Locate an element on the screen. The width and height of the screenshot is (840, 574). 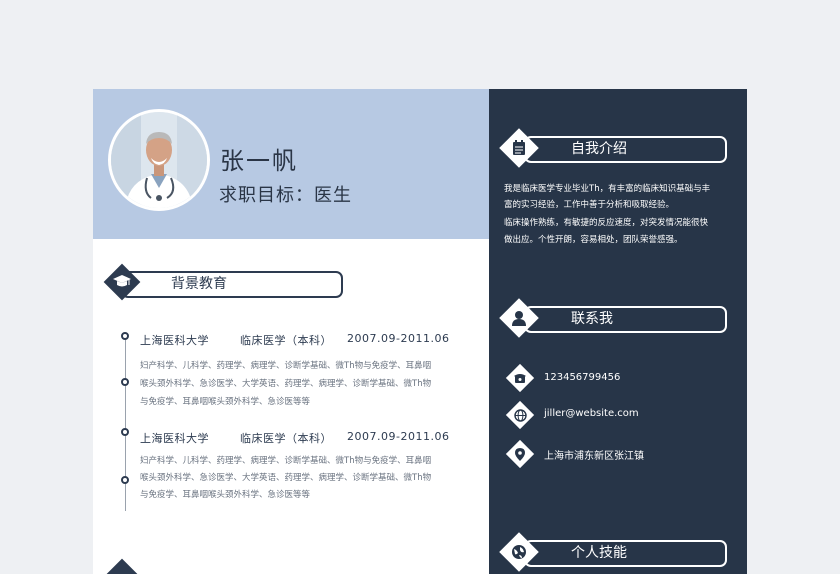
phone-icon is located at coordinates (520, 378).